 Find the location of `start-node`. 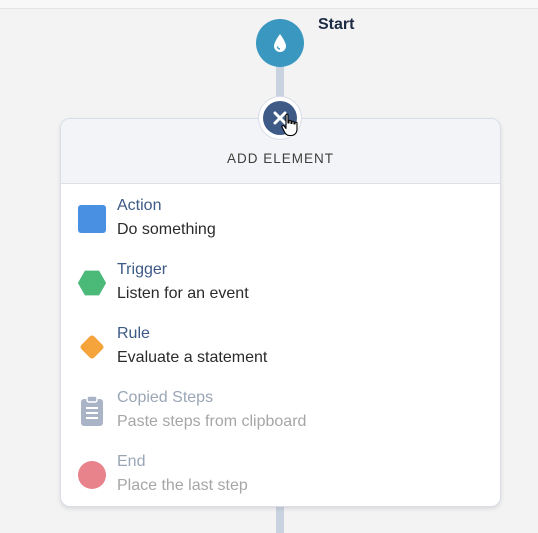

start-node is located at coordinates (280, 43).